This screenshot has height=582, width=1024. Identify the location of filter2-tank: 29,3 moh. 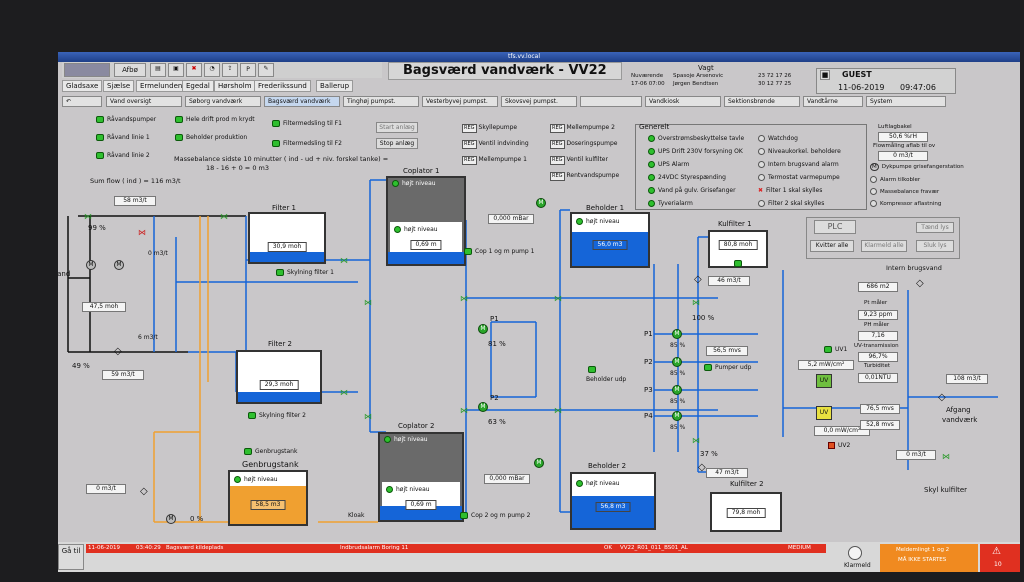
(279, 377).